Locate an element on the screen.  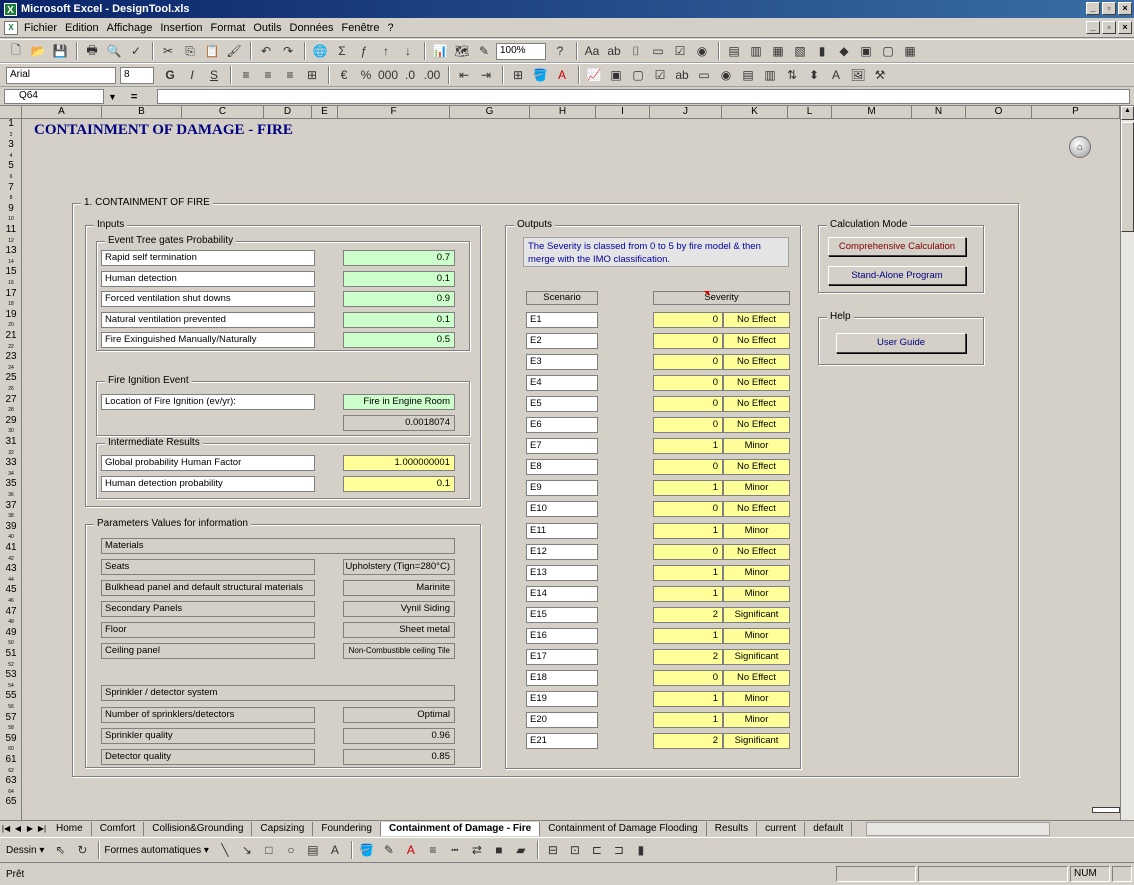
menu-edition: Edition is located at coordinates (82, 28).